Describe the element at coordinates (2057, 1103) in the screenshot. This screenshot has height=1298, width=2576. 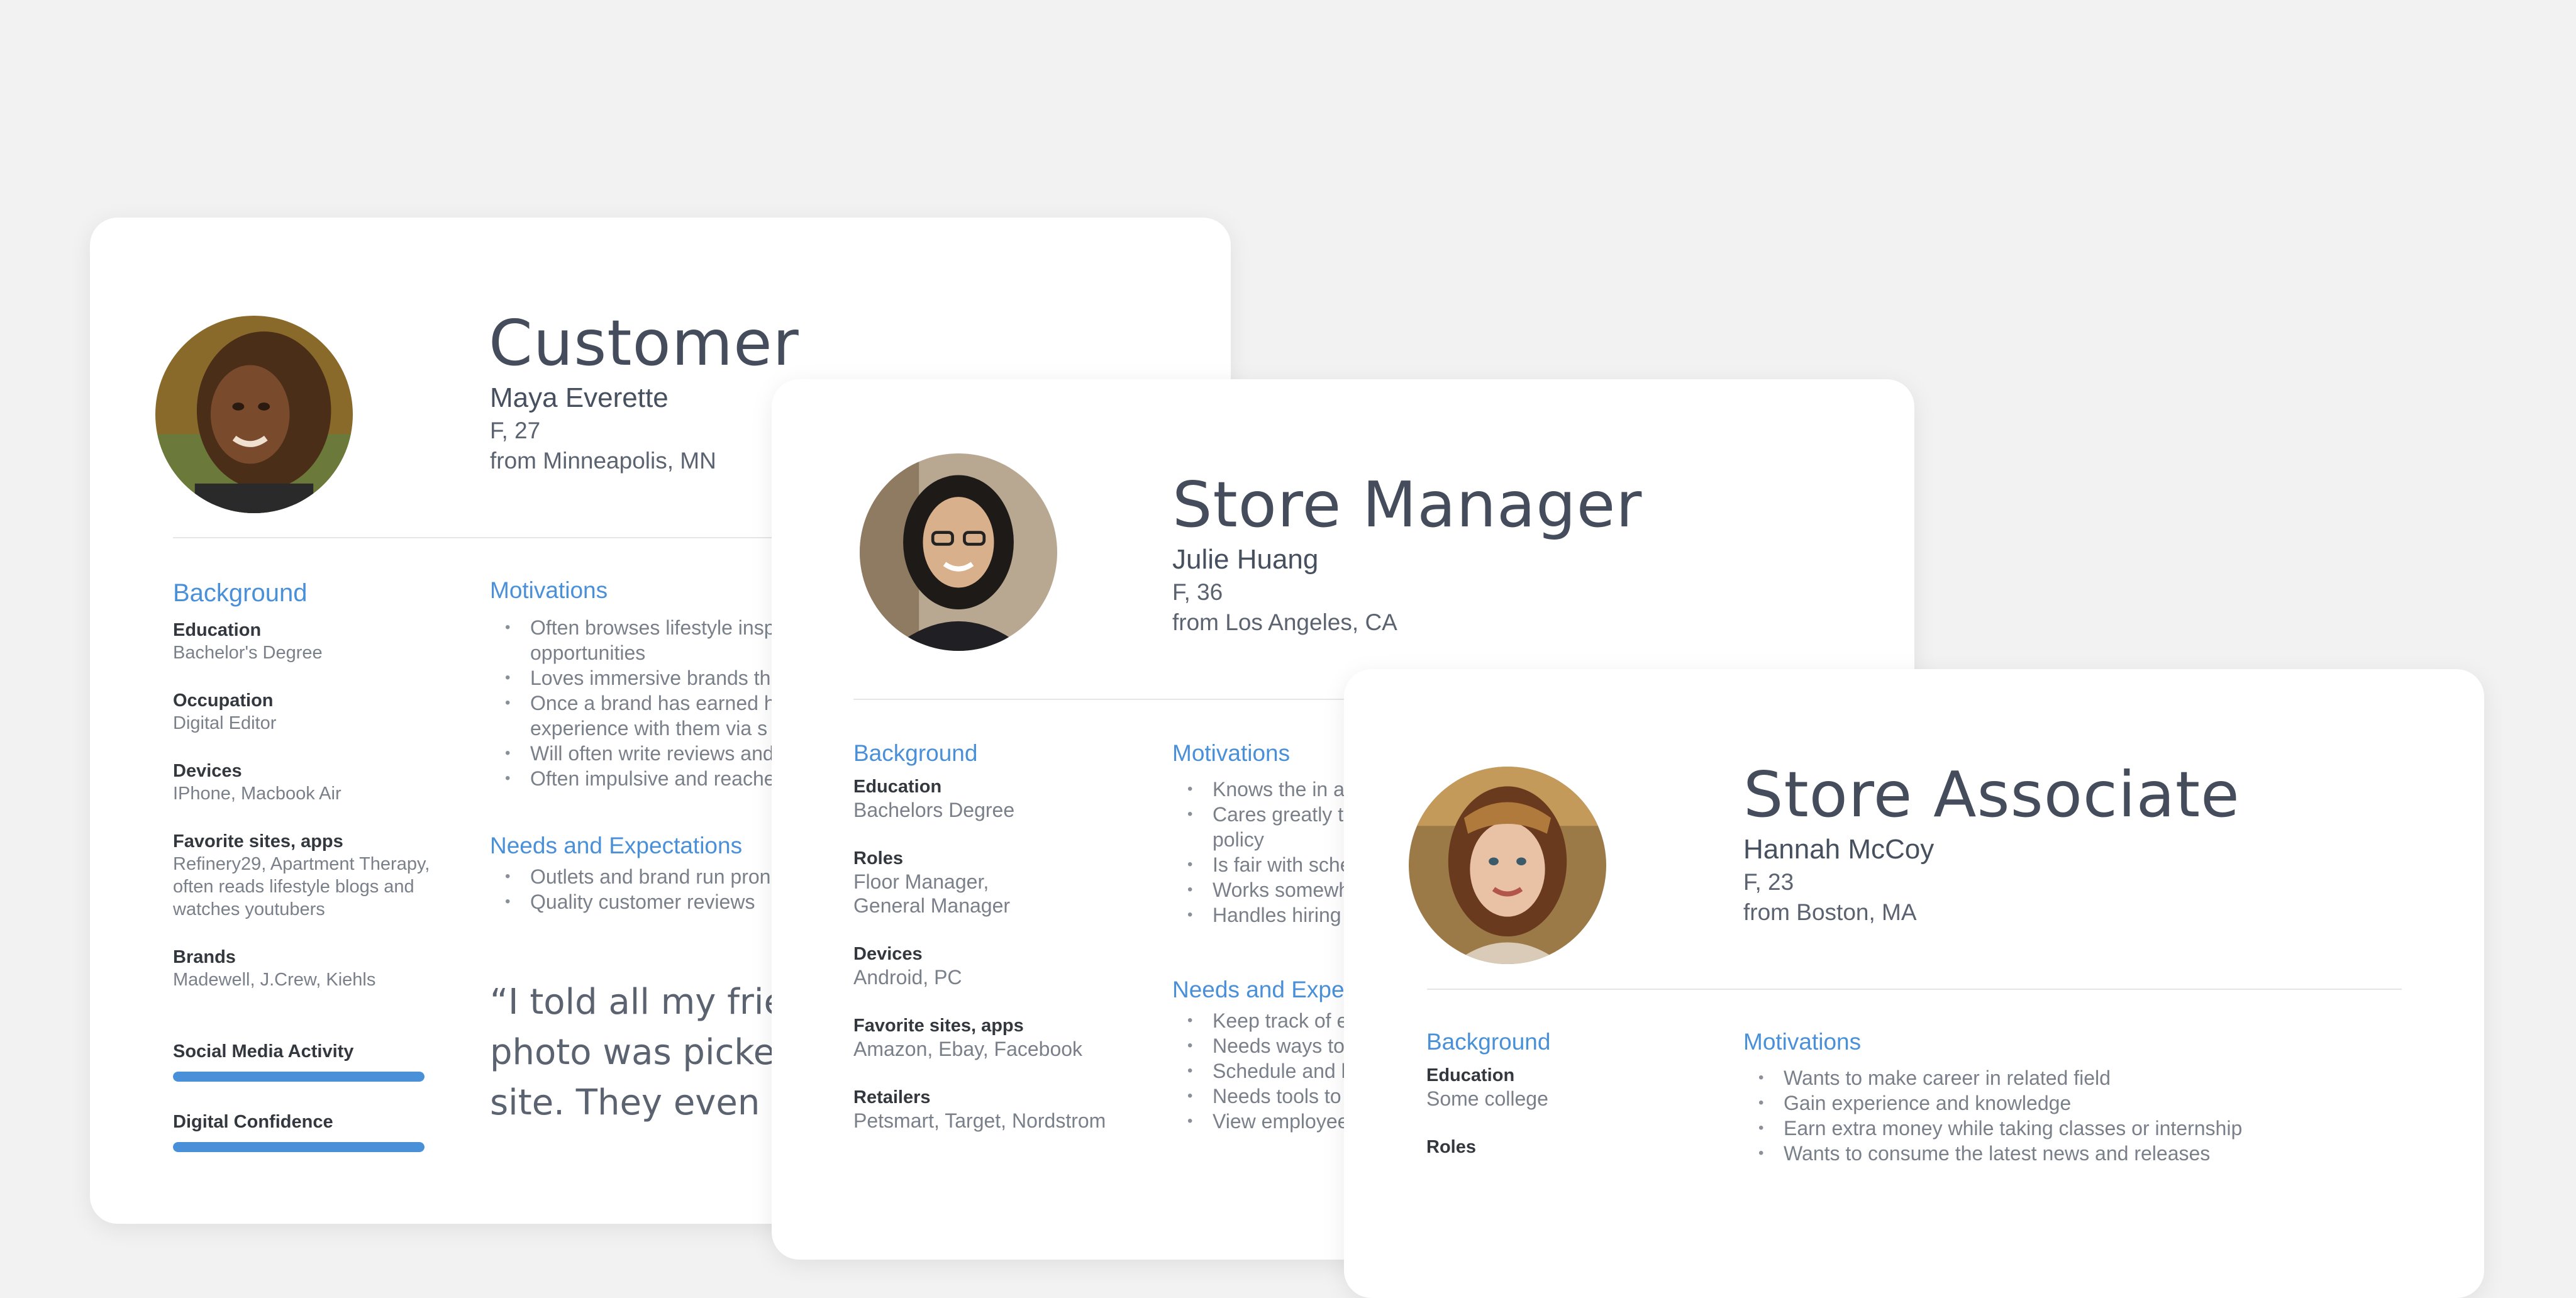
I see `list-item: Gain experience and knowledge` at that location.